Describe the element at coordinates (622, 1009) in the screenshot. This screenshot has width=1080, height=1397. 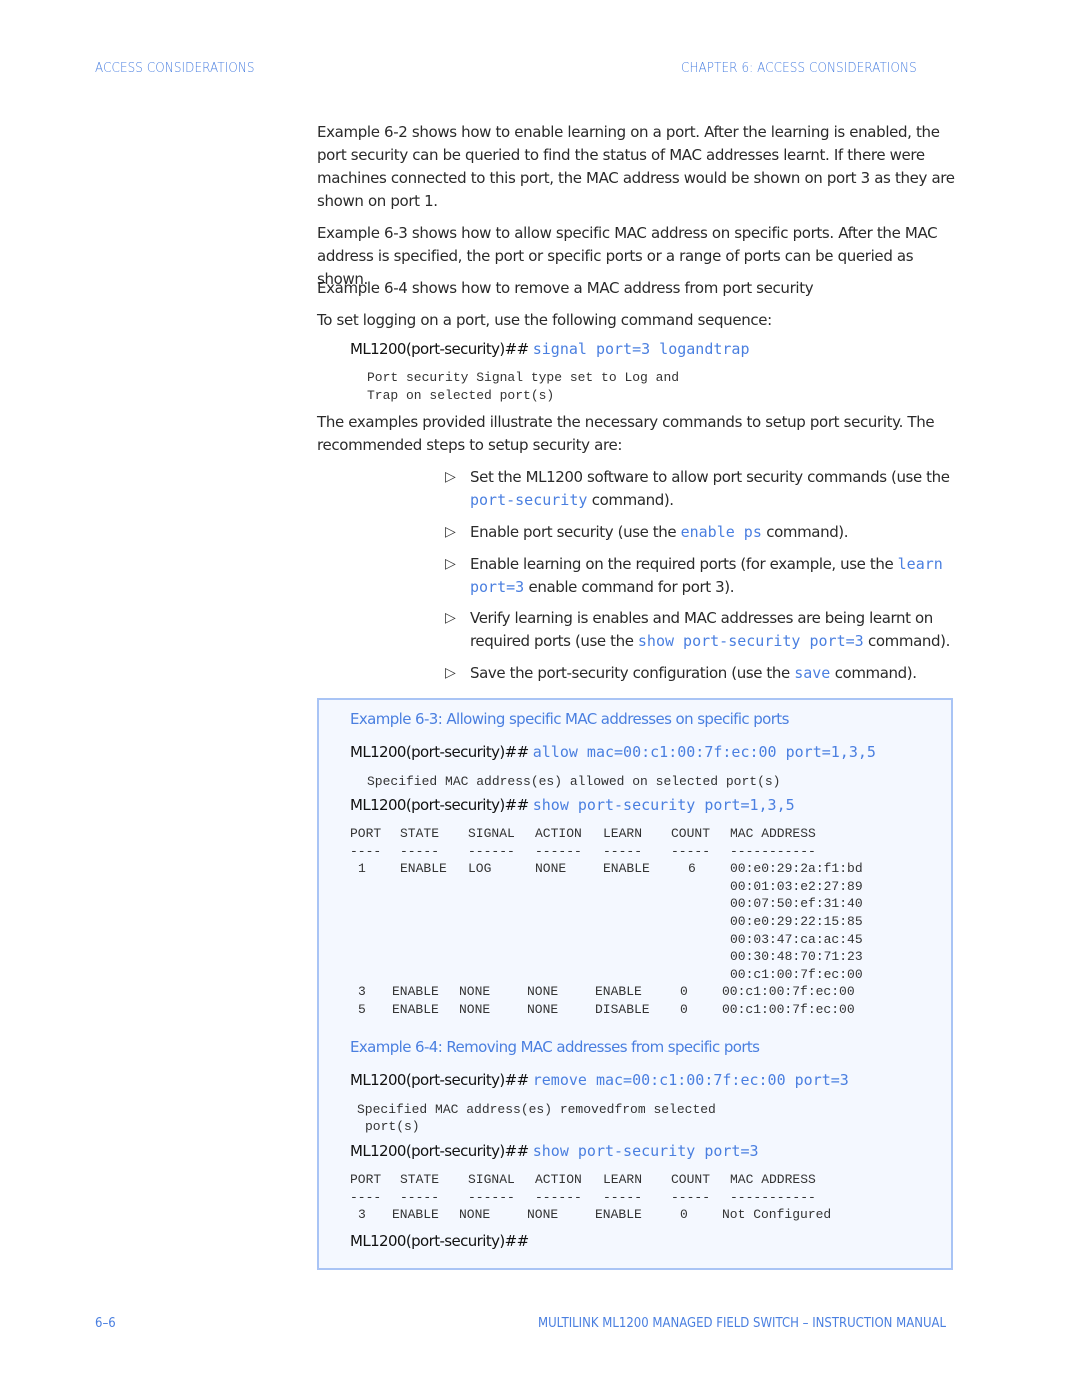
I see `table-cell: DISABLE` at that location.